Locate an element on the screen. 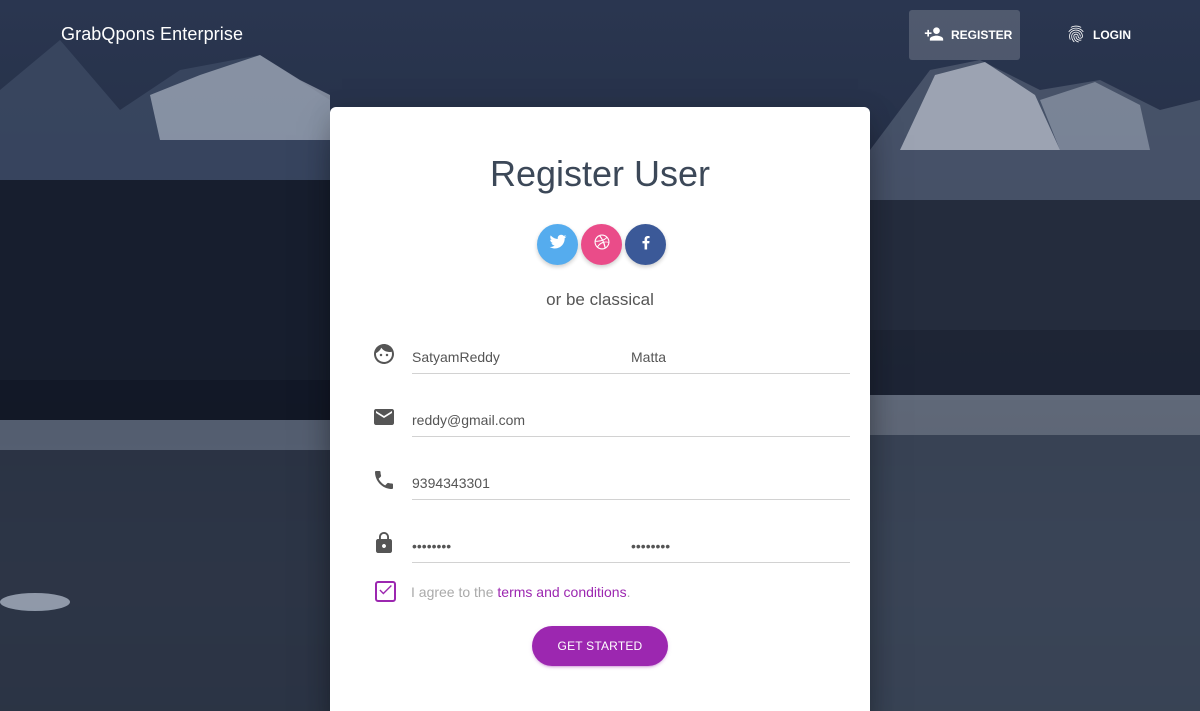 The image size is (1200, 711). phone-row: 9394343301 is located at coordinates (611, 482).